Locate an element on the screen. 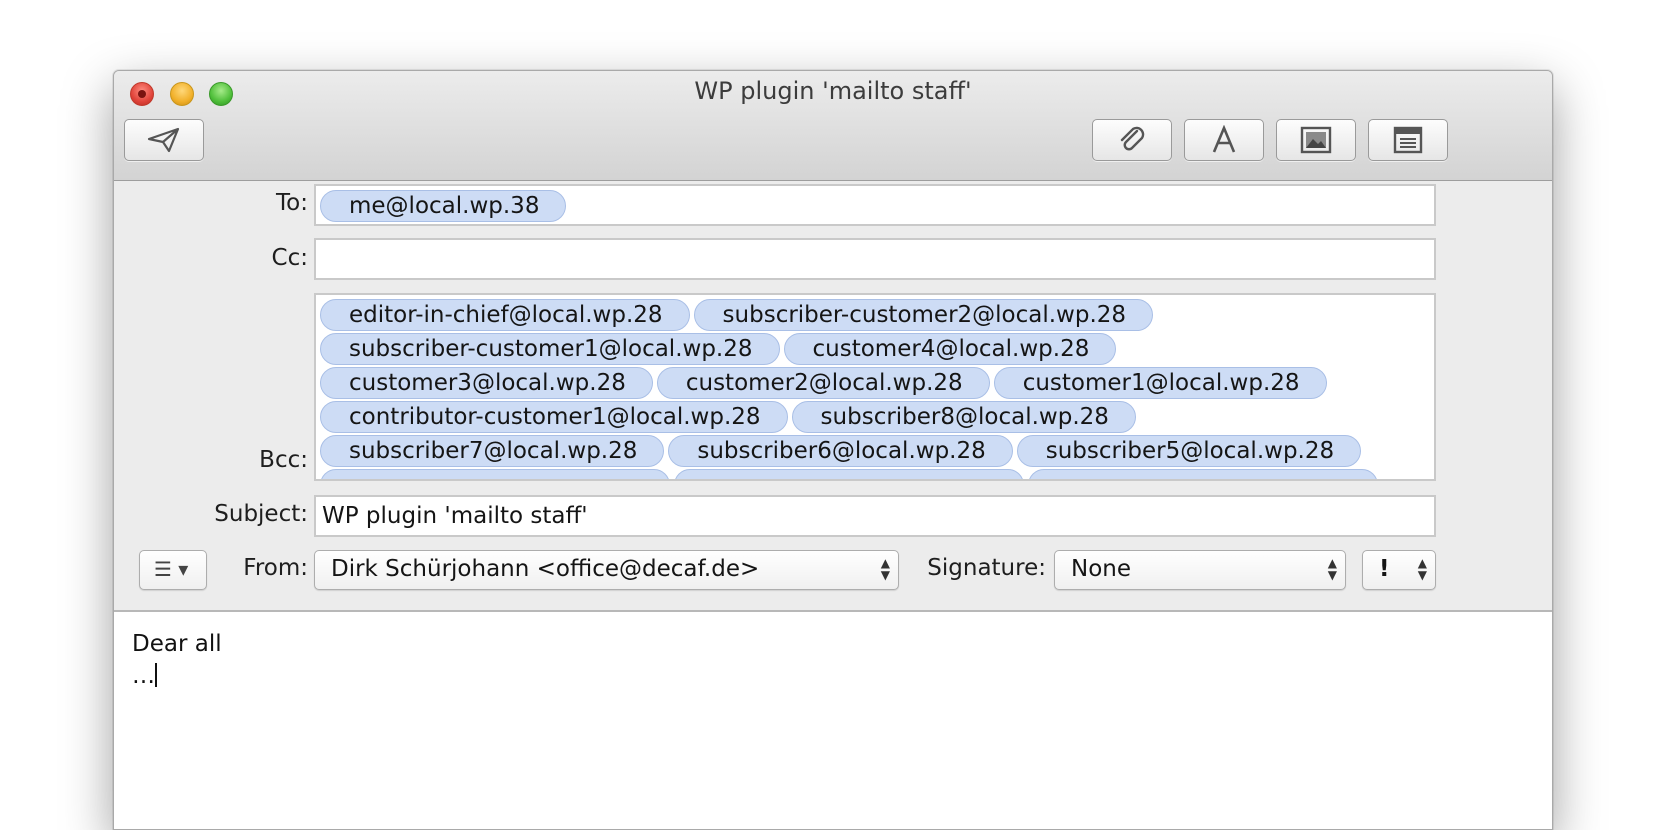 The image size is (1666, 830). stationery-icon is located at coordinates (1408, 140).